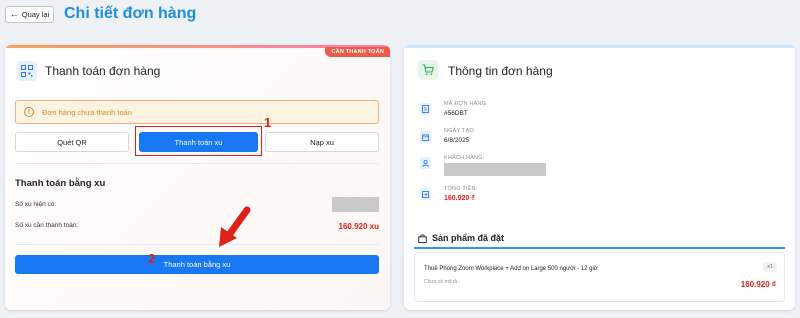  What do you see at coordinates (456, 113) in the screenshot?
I see `order-code-value: #56DBT` at bounding box center [456, 113].